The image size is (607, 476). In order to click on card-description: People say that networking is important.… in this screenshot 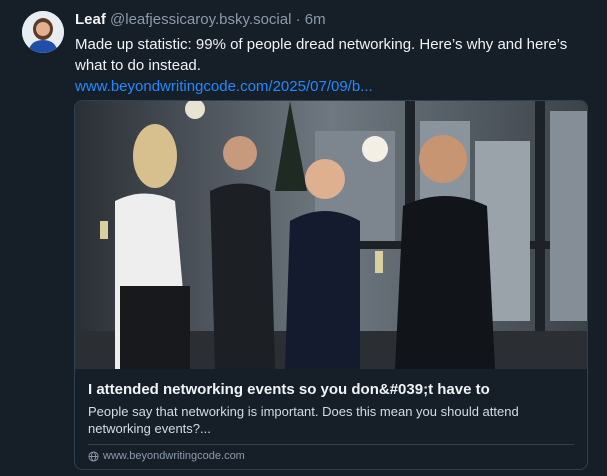, I will do `click(303, 420)`.